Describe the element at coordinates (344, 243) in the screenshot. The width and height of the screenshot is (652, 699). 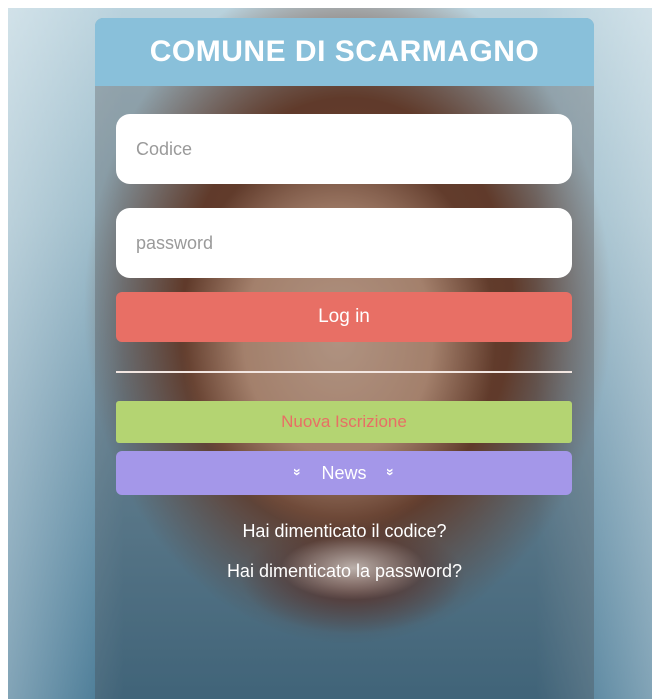
I see `password-input` at that location.